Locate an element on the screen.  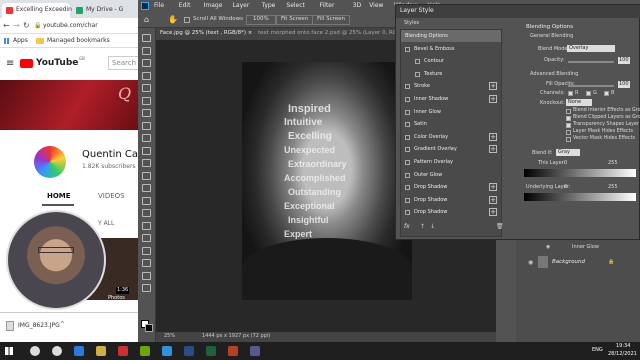
style-item: Satin is located at coordinates (451, 124).